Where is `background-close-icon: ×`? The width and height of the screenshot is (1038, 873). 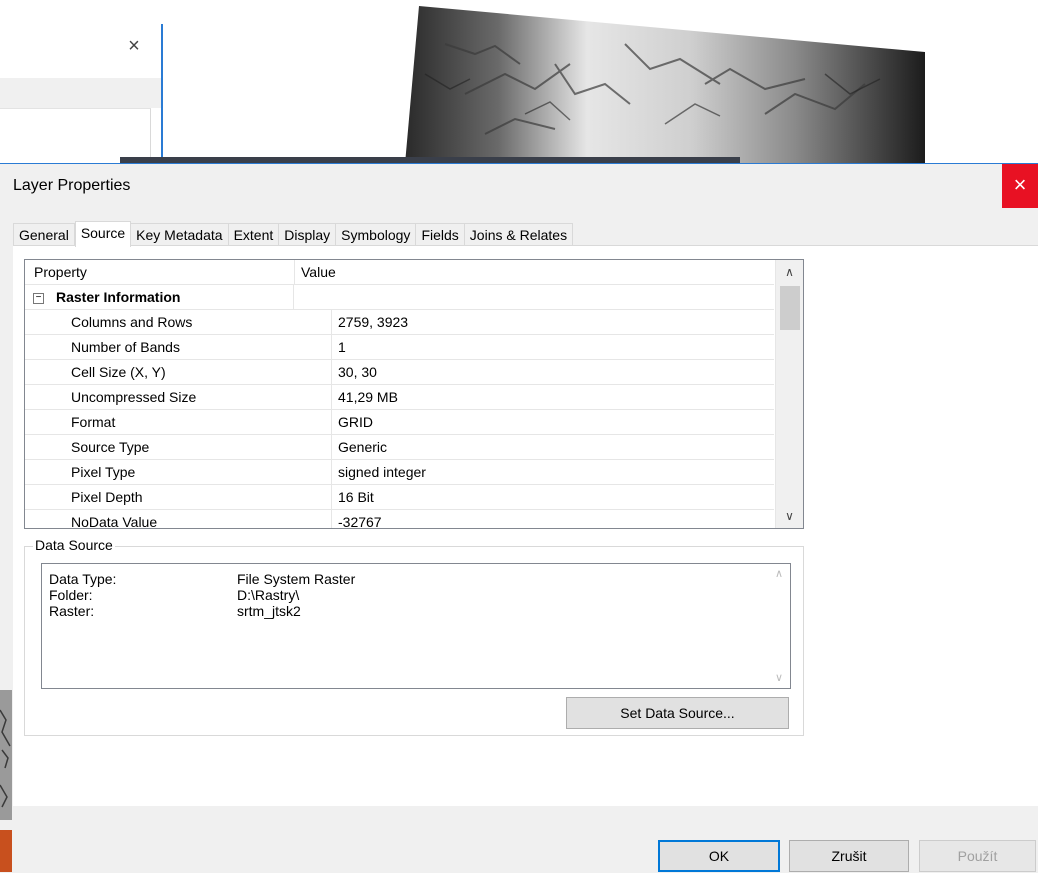 background-close-icon: × is located at coordinates (134, 46).